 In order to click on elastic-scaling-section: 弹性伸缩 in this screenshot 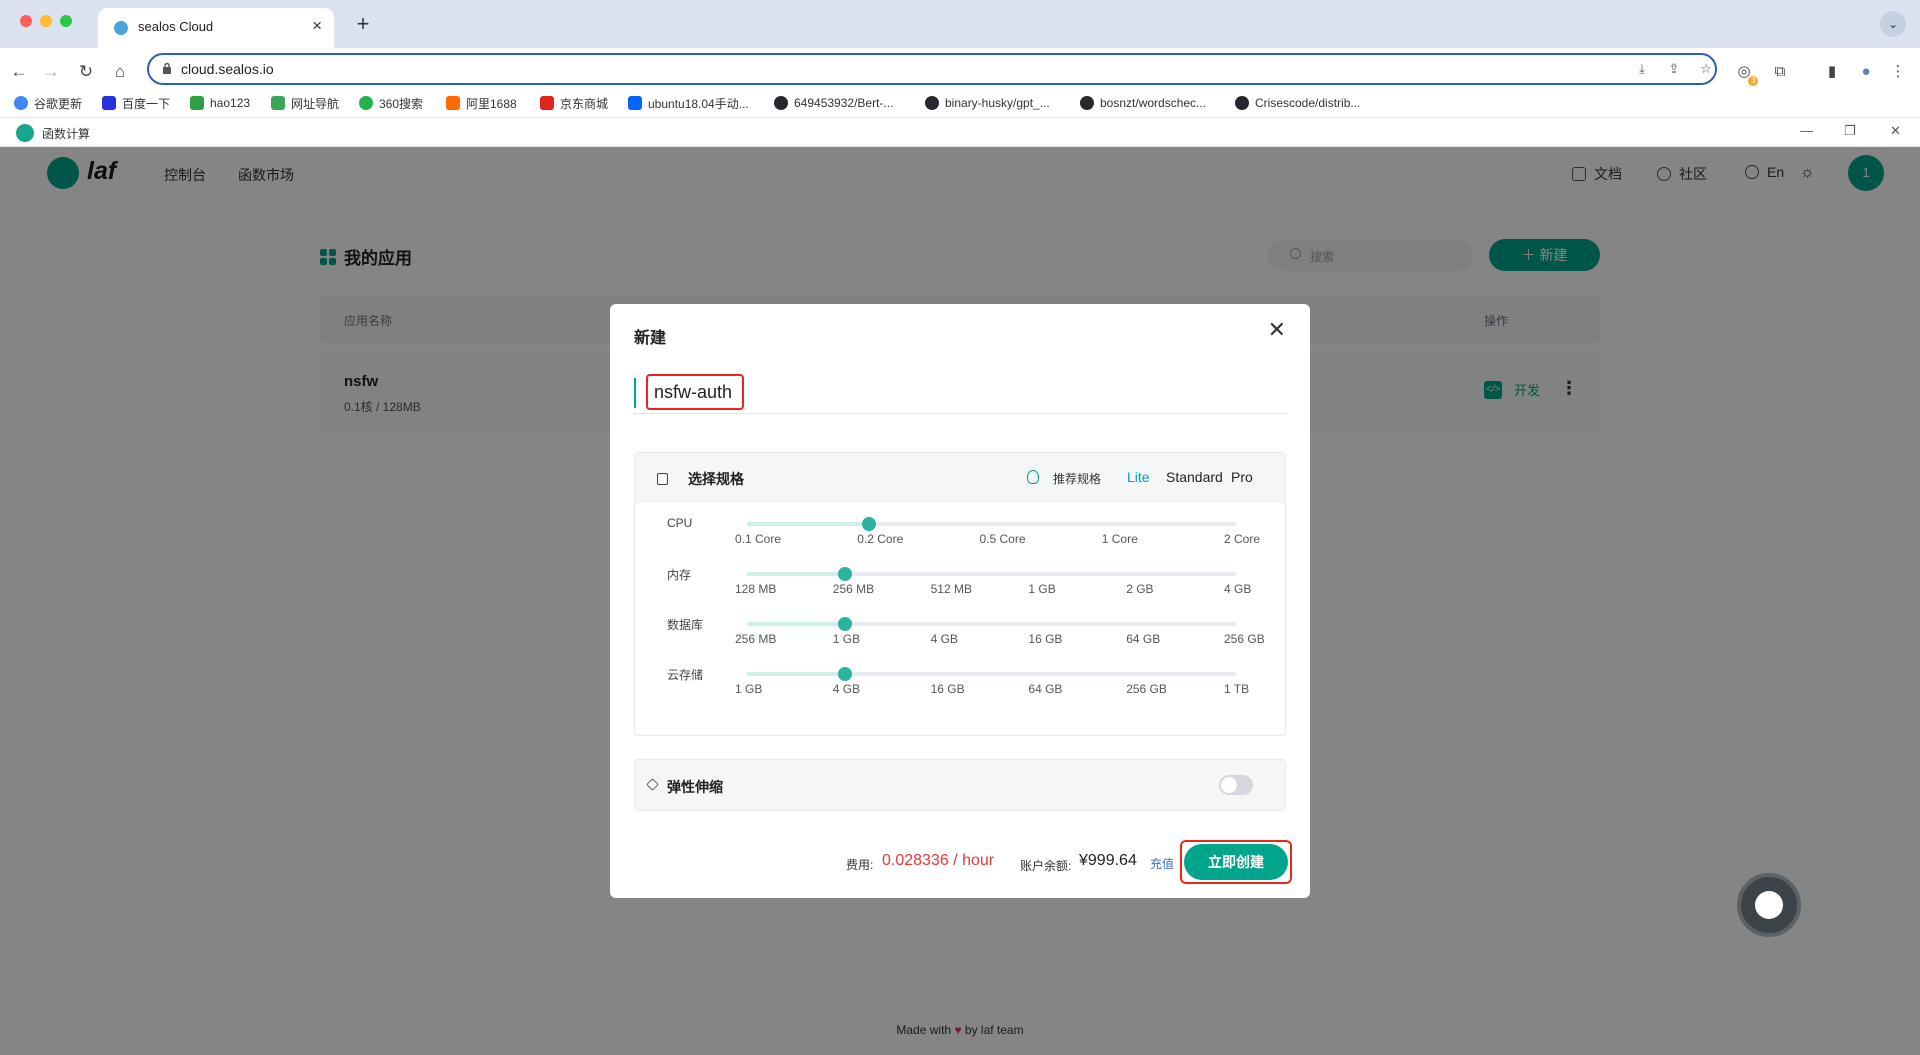, I will do `click(960, 785)`.